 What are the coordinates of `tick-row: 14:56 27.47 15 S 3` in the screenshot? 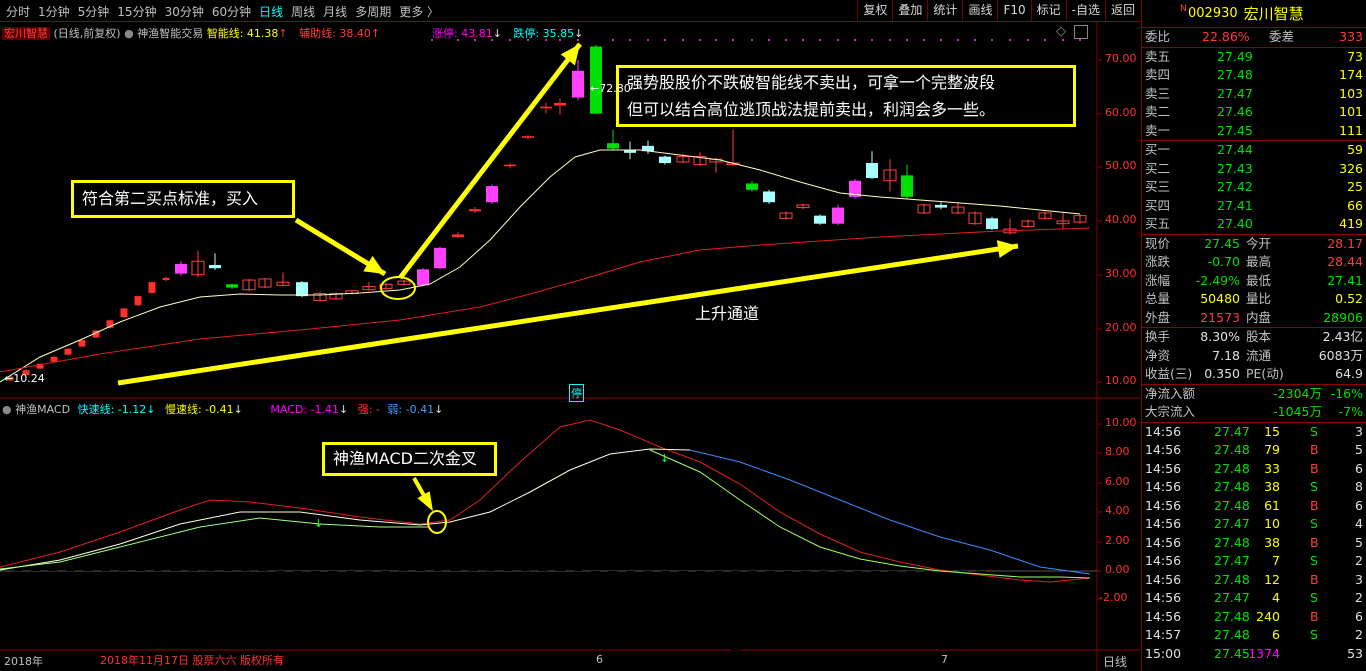 It's located at (1254, 432).